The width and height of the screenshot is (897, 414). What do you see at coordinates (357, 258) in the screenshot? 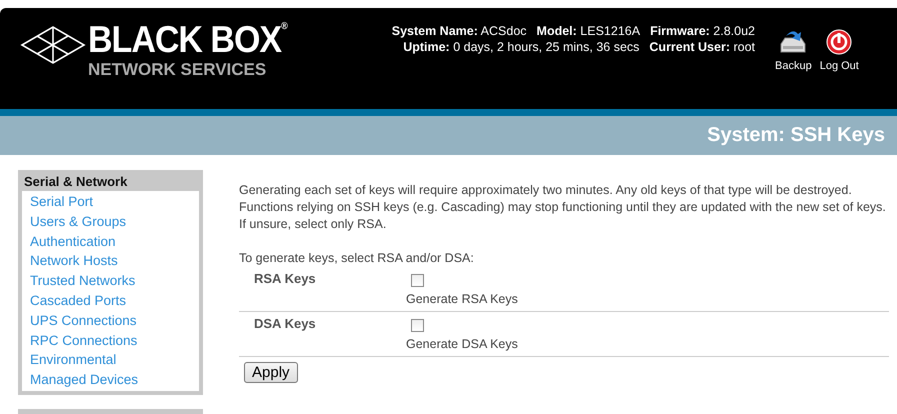
I see `instruction-text: To generate keys, select RSA and/or DSA:` at bounding box center [357, 258].